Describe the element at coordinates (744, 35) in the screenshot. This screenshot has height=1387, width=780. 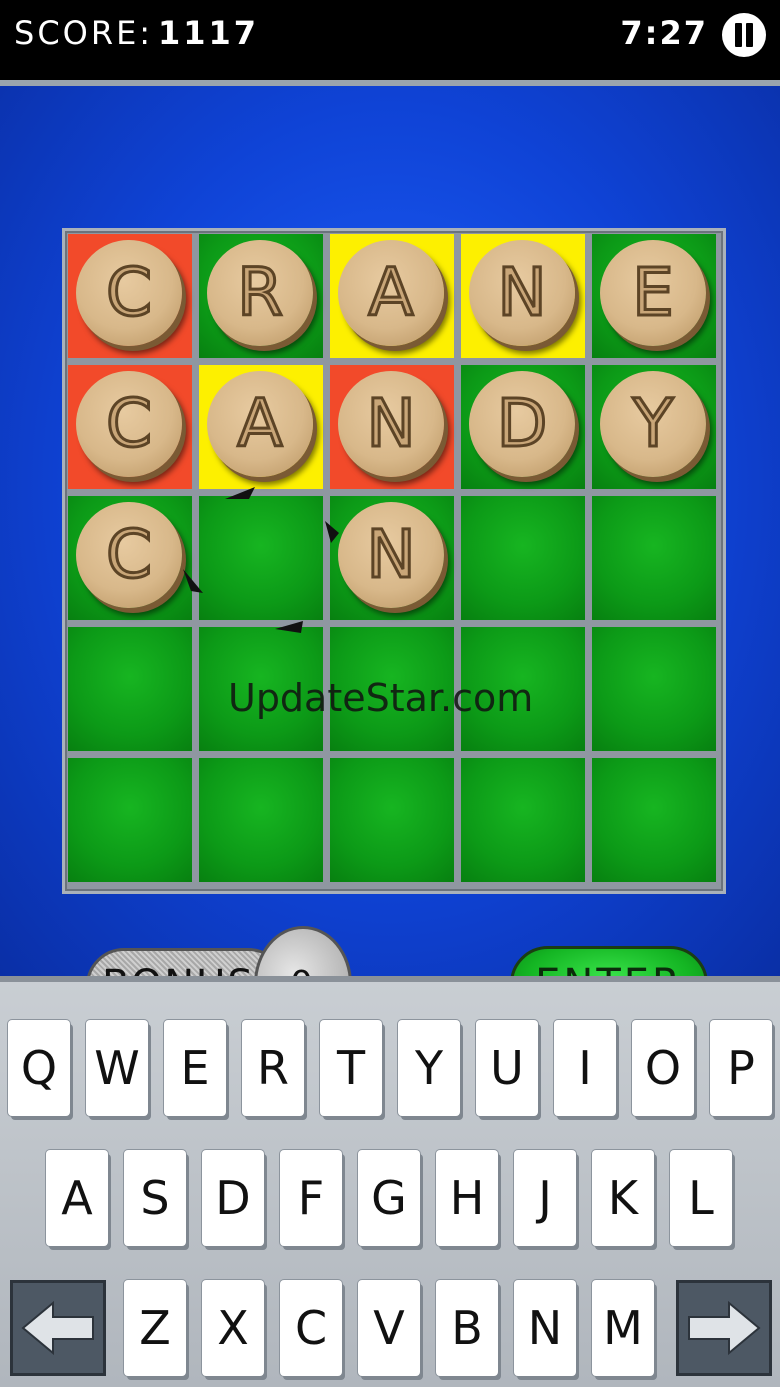
I see `pause-icon` at that location.